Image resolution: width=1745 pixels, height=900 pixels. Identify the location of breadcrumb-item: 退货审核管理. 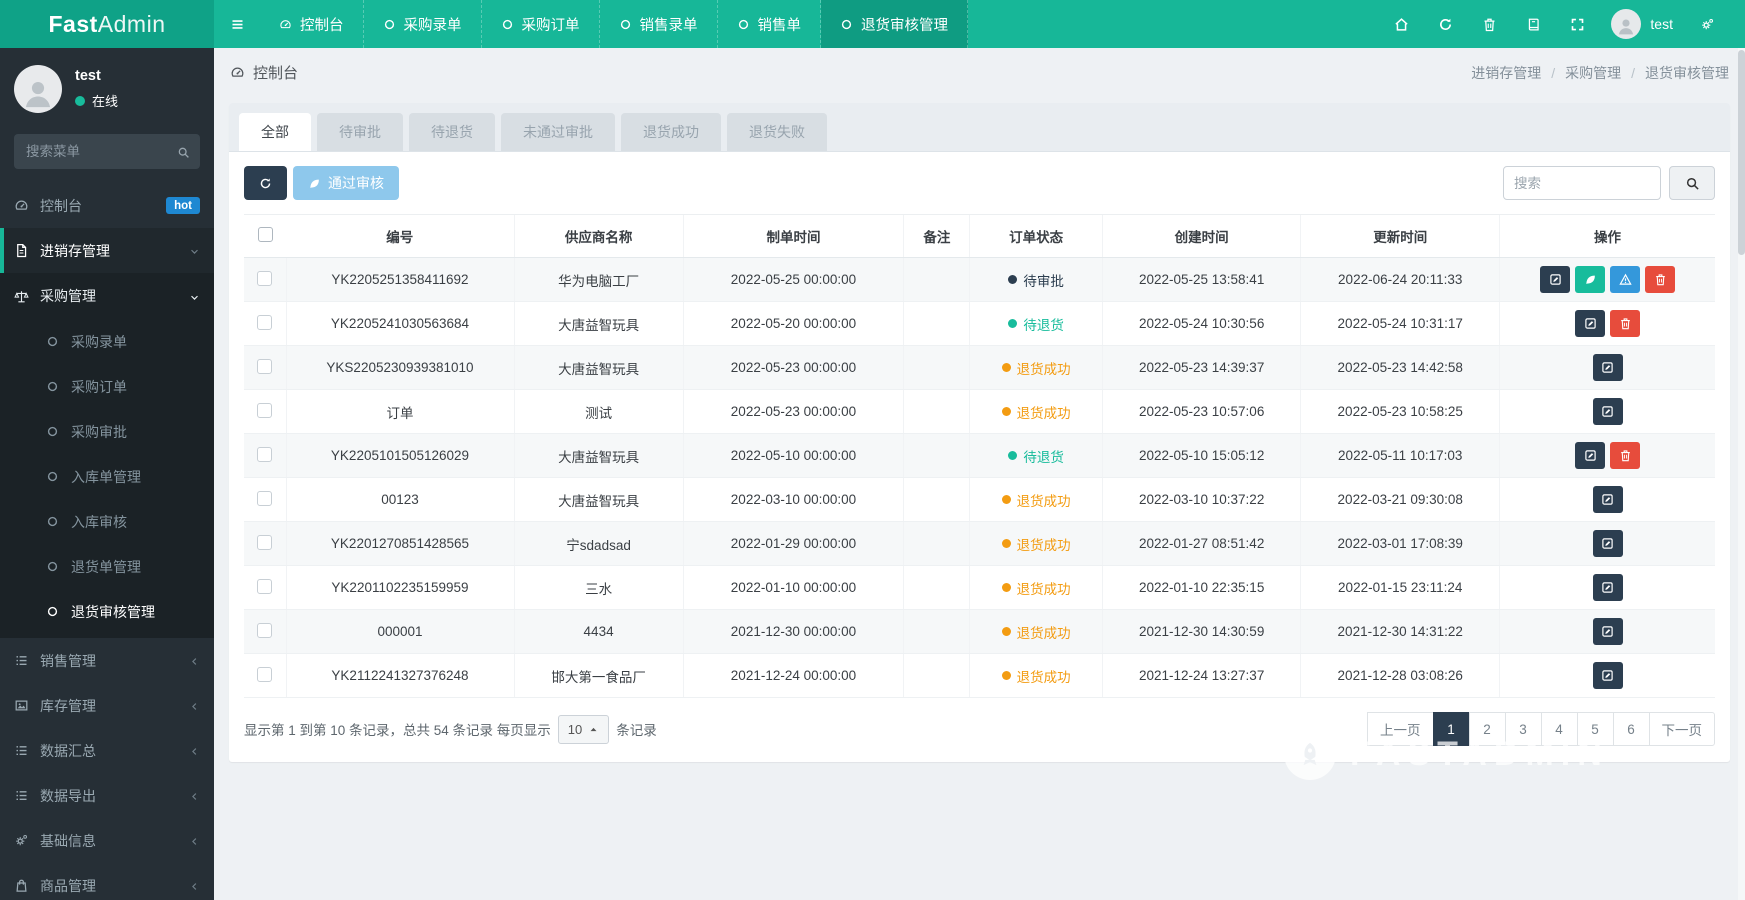
(1675, 73).